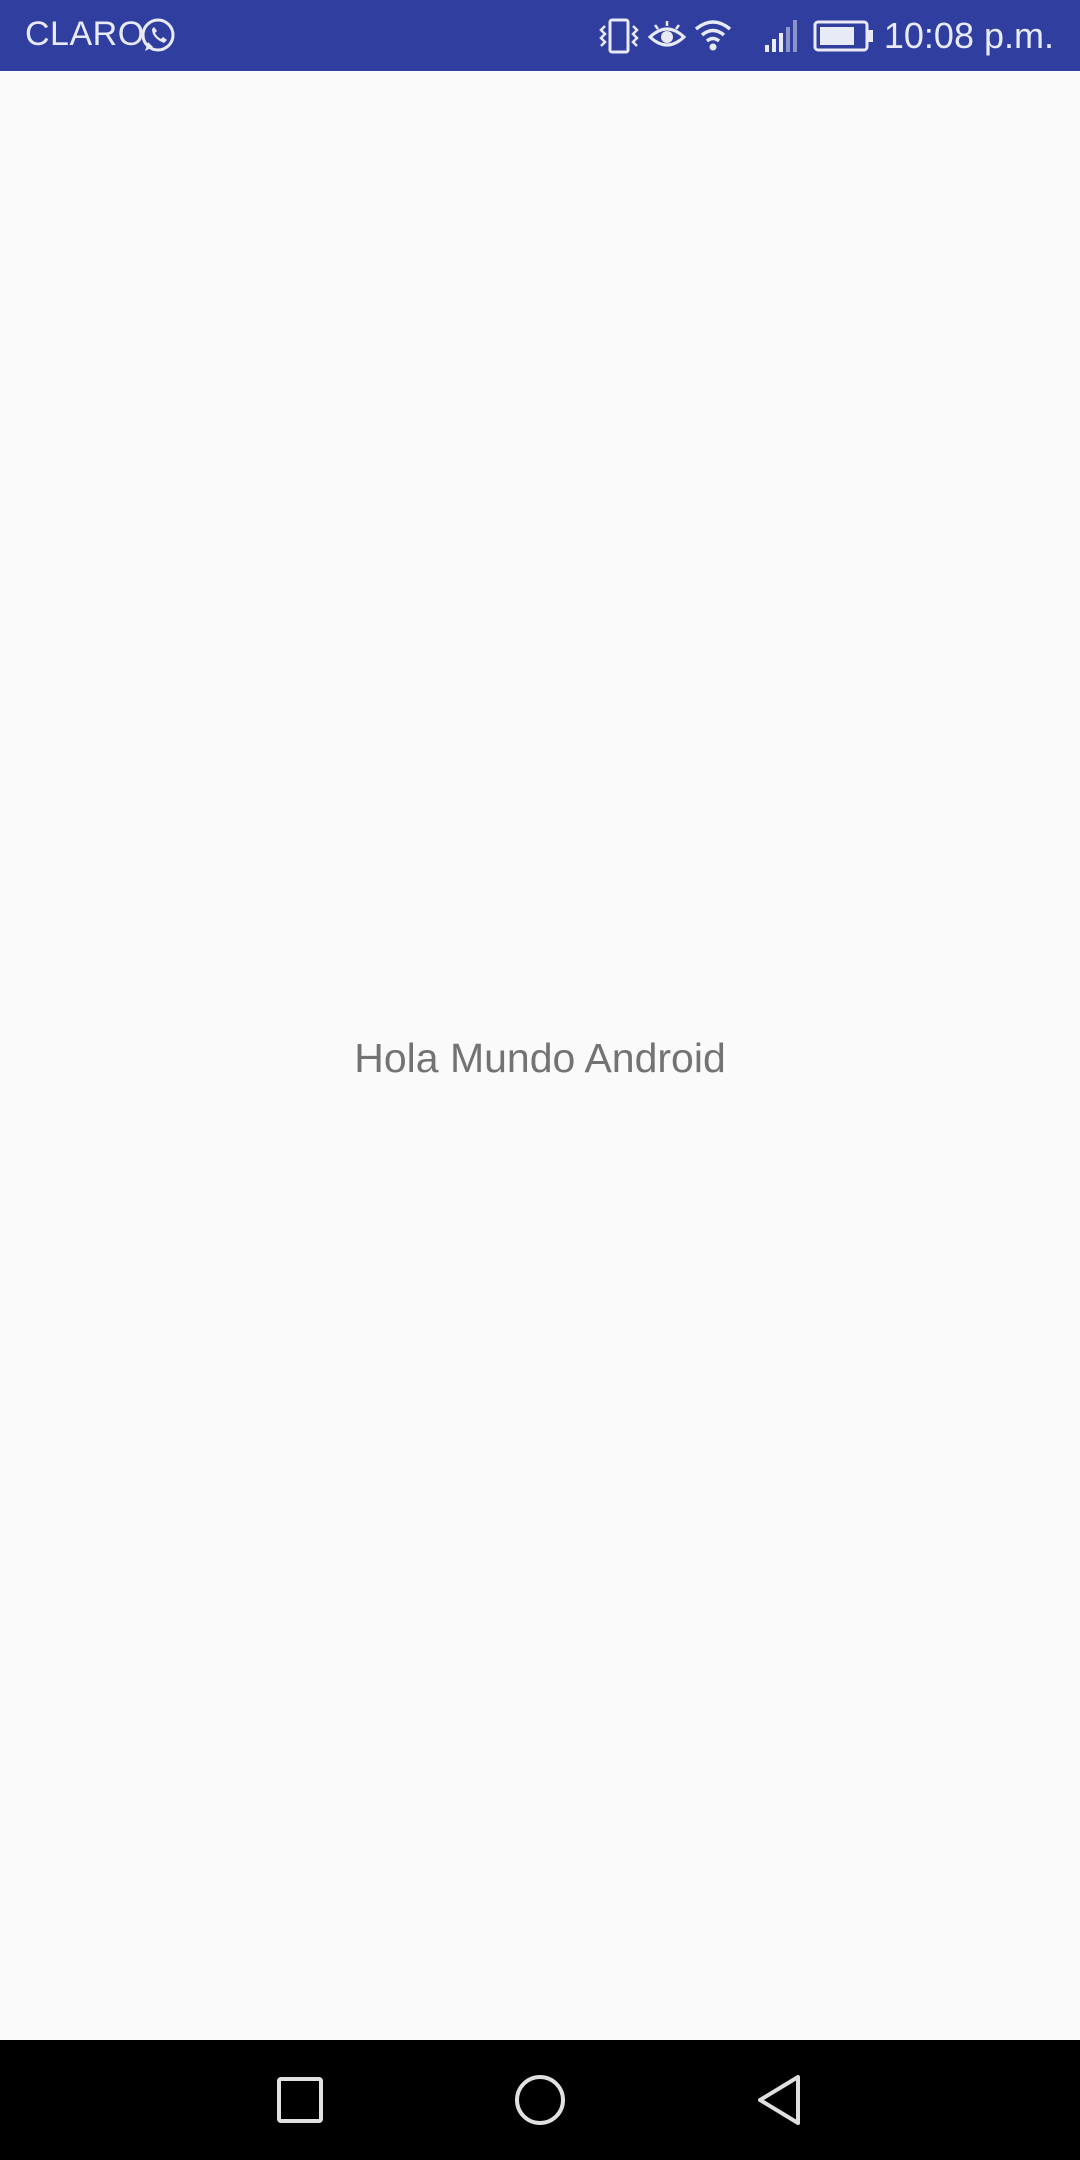  What do you see at coordinates (780, 2100) in the screenshot?
I see `back-button` at bounding box center [780, 2100].